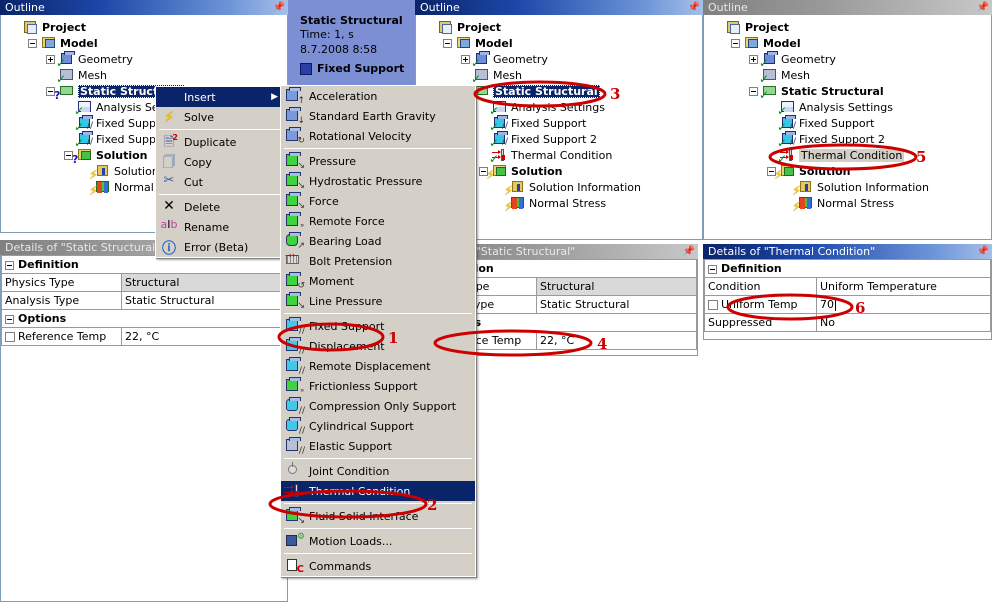 This screenshot has width=992, height=602. I want to click on menu-item-elastic-support: // Elastic Support, so click(378, 446).